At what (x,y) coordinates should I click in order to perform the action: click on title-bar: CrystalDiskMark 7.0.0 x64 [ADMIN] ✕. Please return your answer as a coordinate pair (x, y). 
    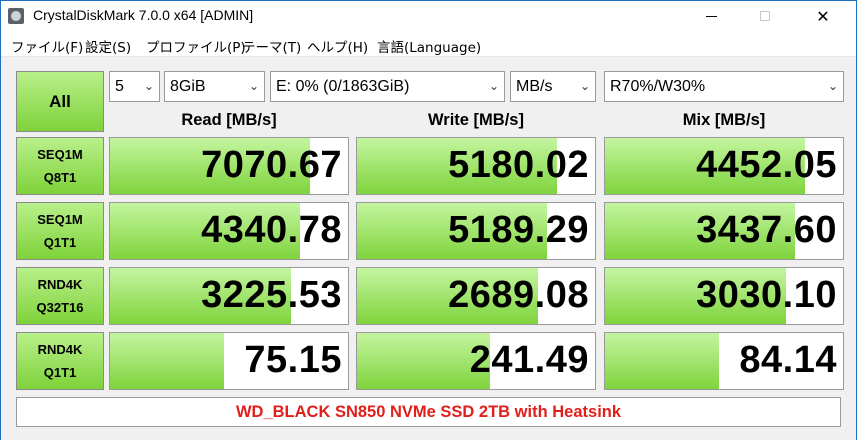
    Looking at the image, I should click on (428, 16).